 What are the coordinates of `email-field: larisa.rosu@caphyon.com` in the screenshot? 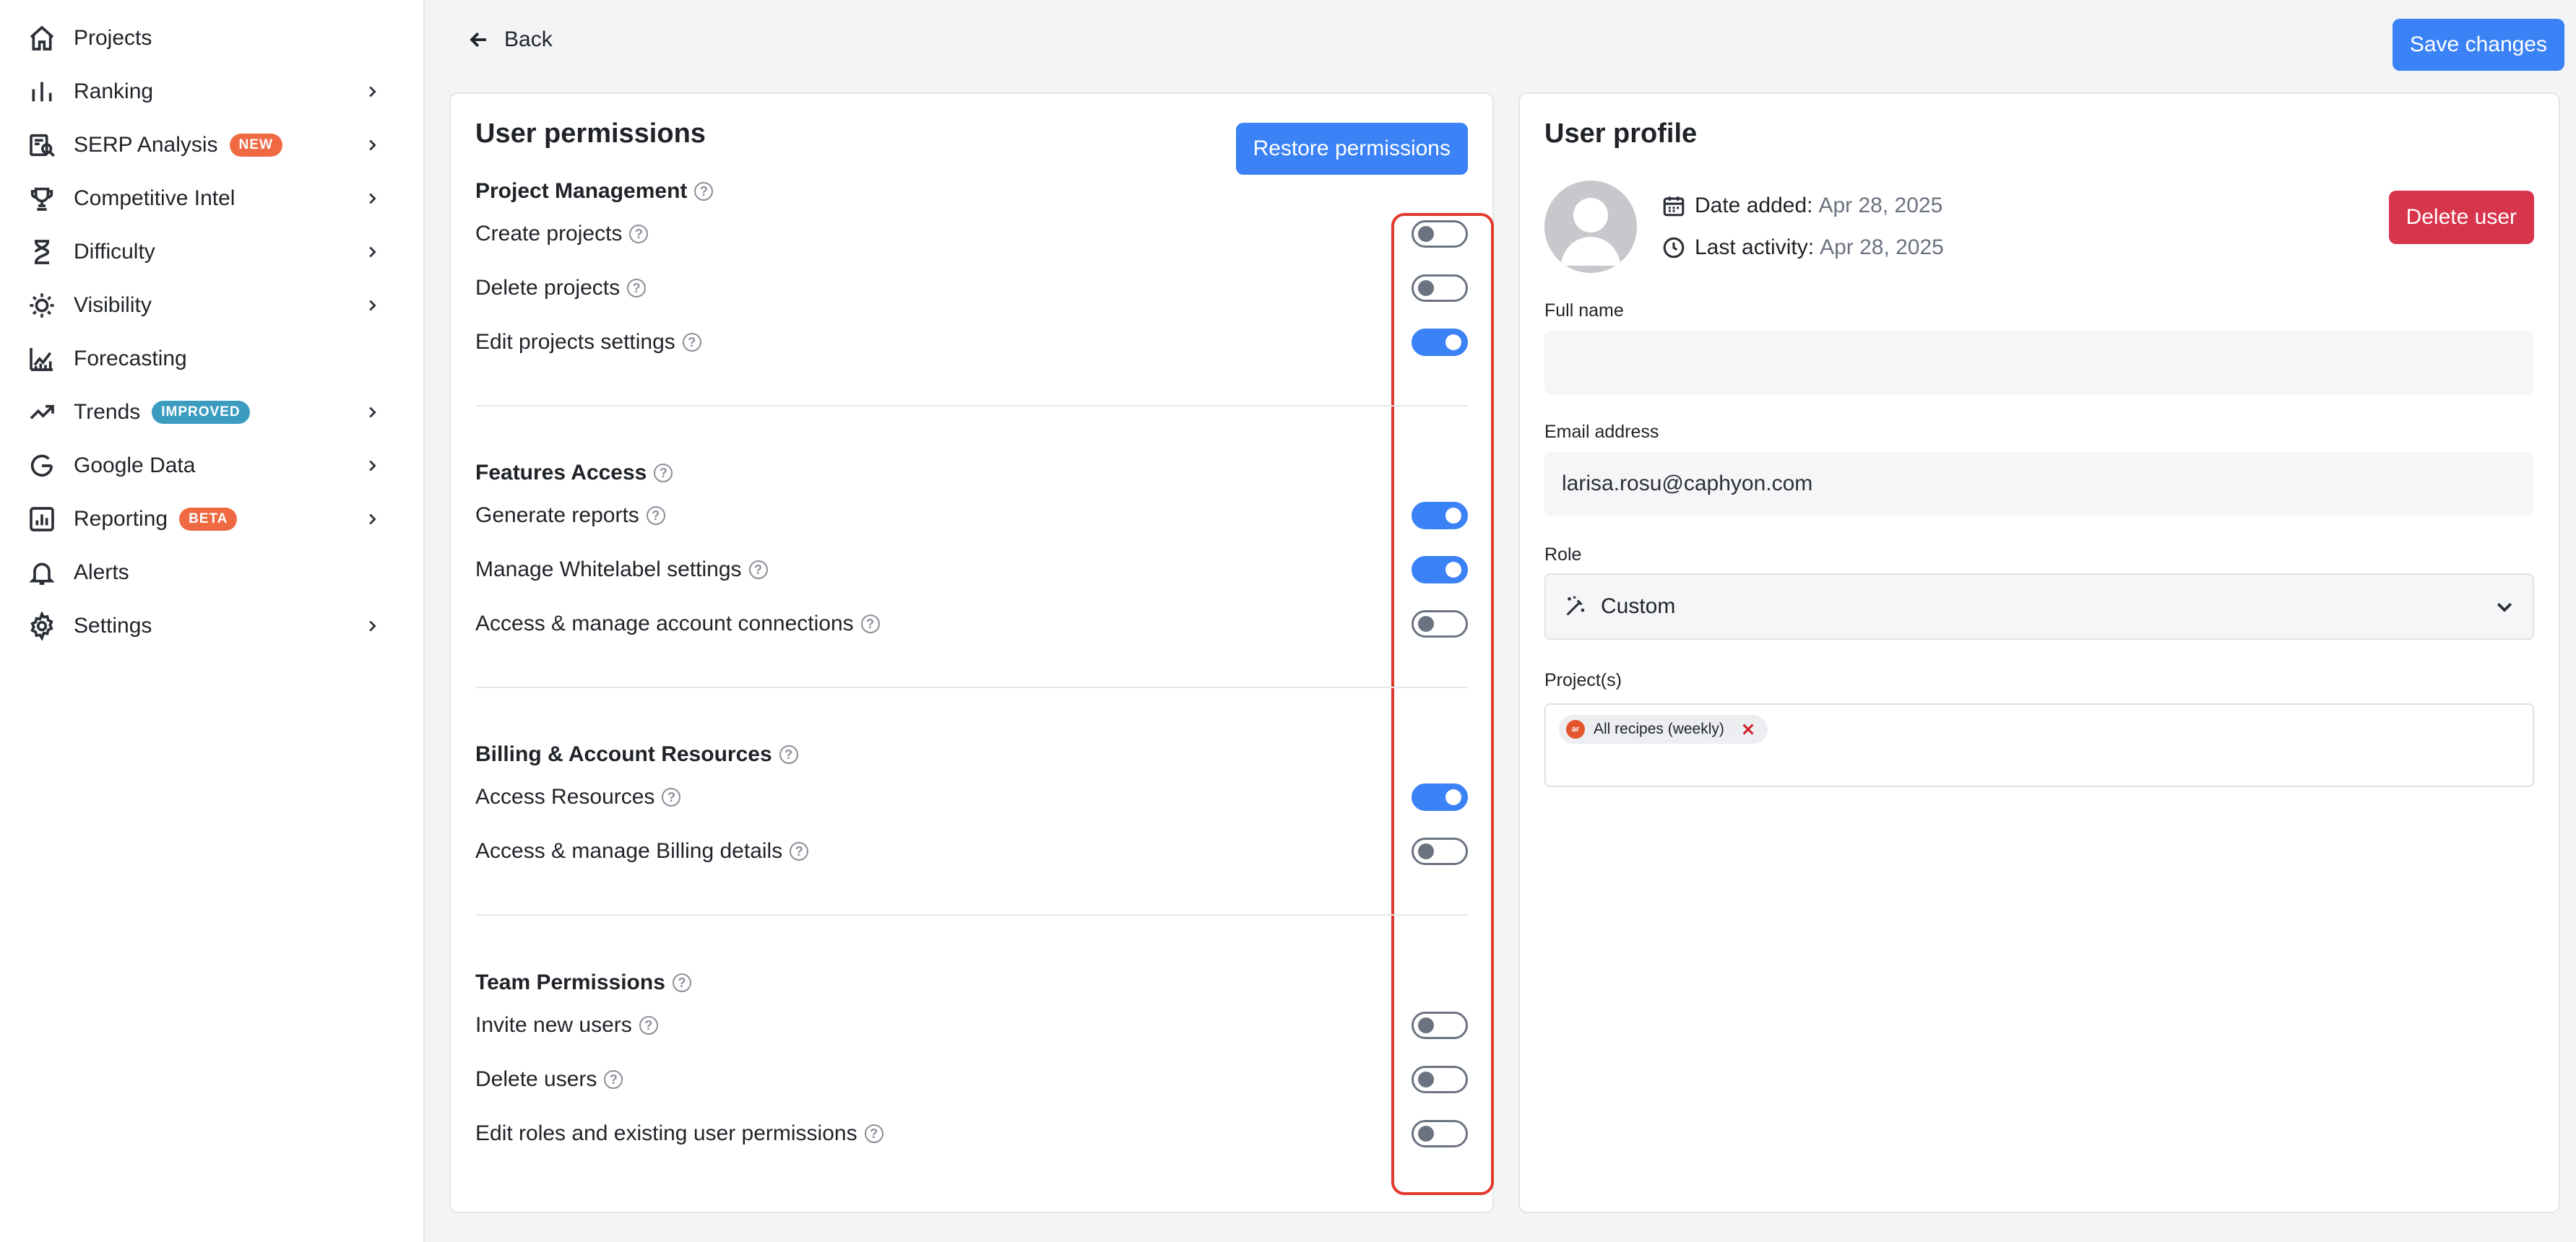 It's located at (2039, 484).